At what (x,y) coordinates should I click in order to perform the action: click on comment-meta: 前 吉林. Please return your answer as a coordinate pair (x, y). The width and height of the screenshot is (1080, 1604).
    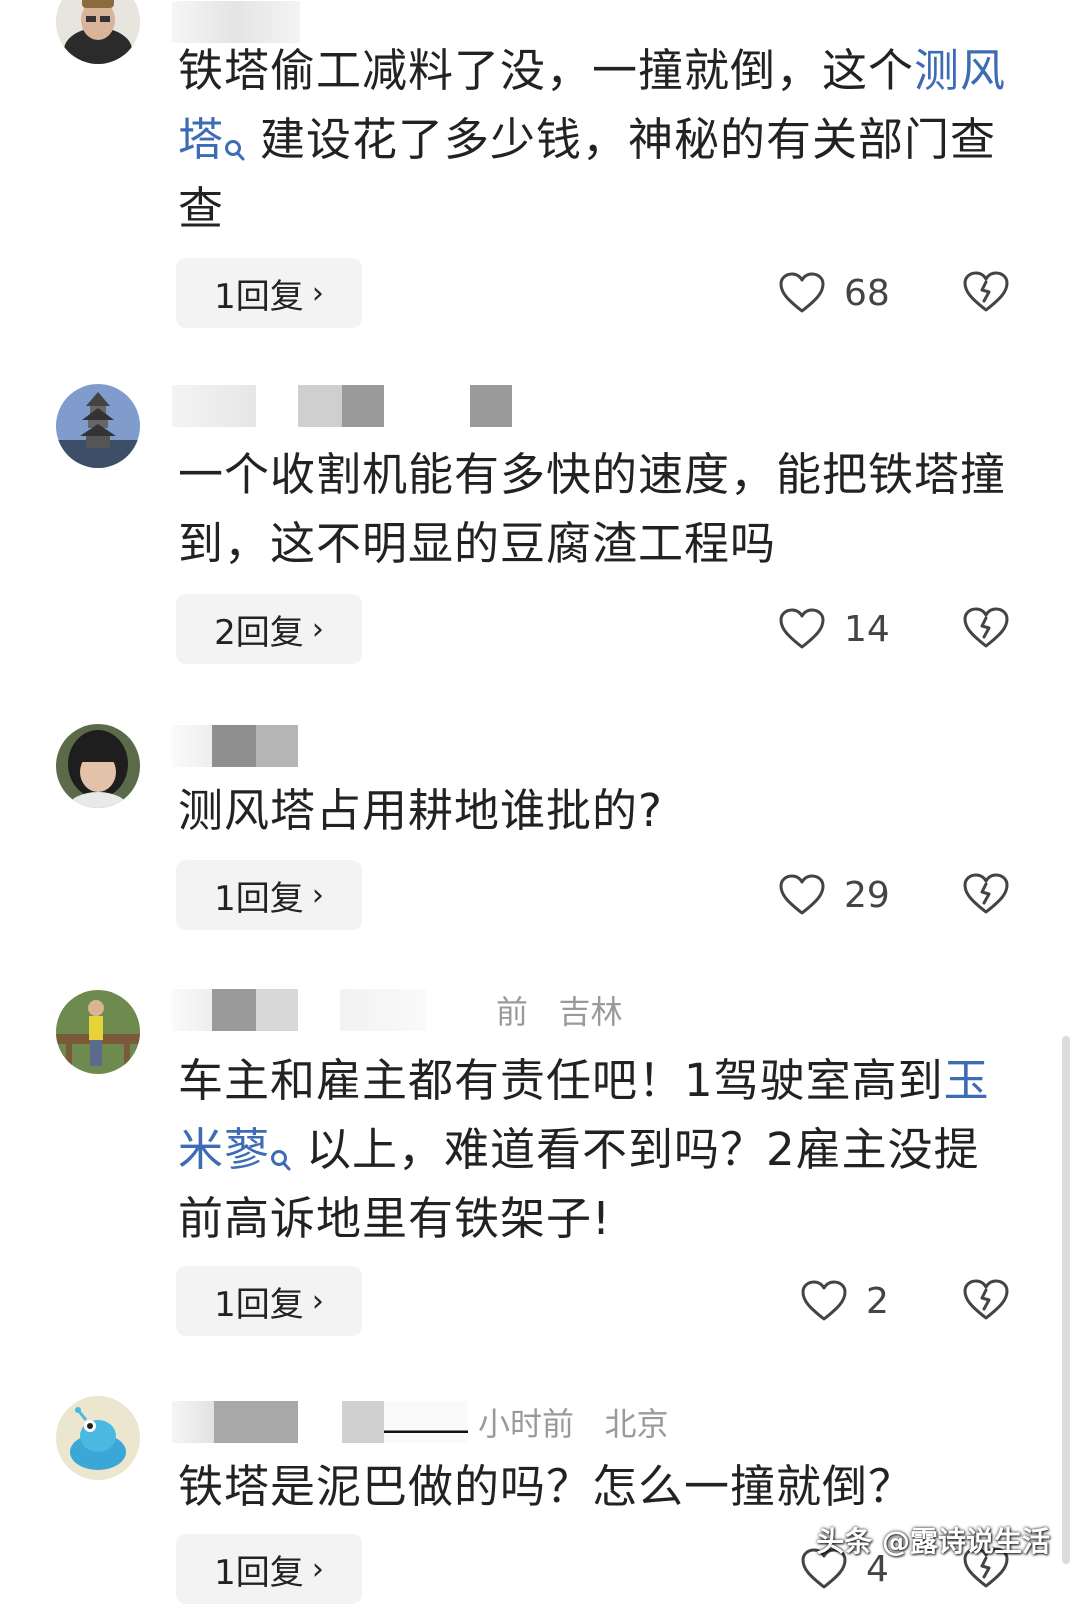
    Looking at the image, I should click on (397, 1010).